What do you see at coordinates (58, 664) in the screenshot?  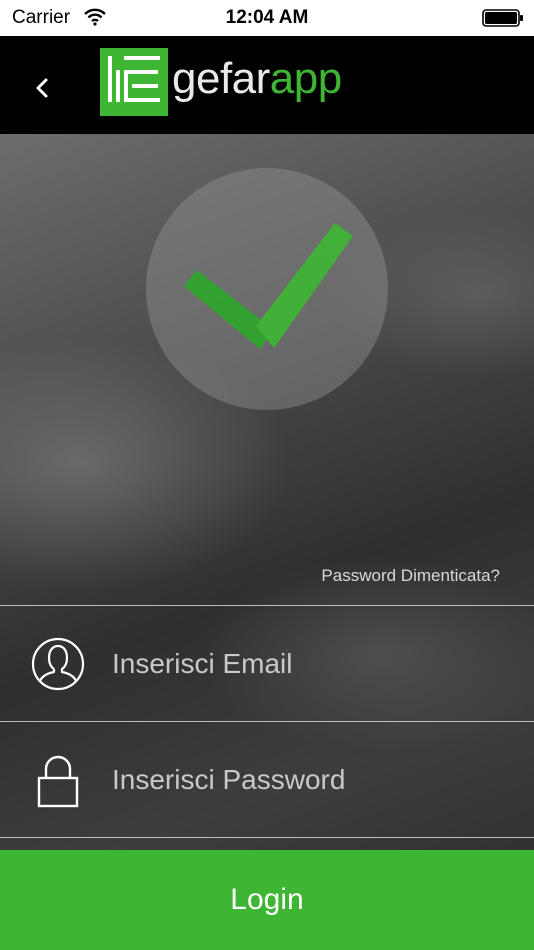 I see `user-icon` at bounding box center [58, 664].